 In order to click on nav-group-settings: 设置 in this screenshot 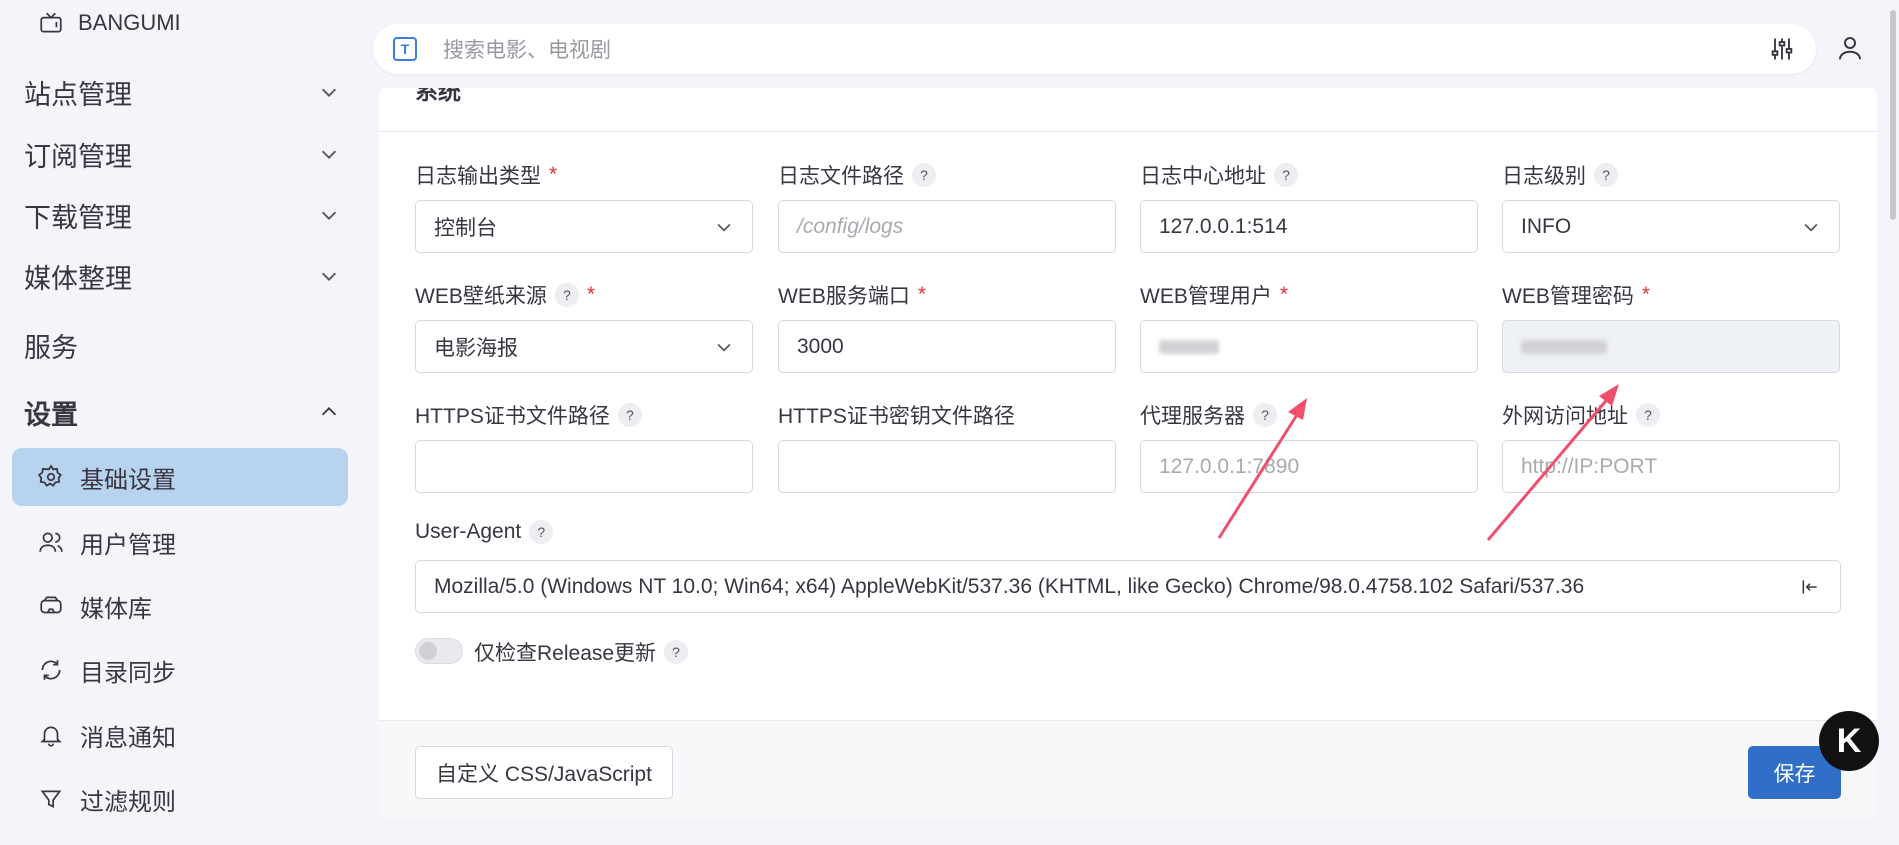, I will do `click(182, 412)`.